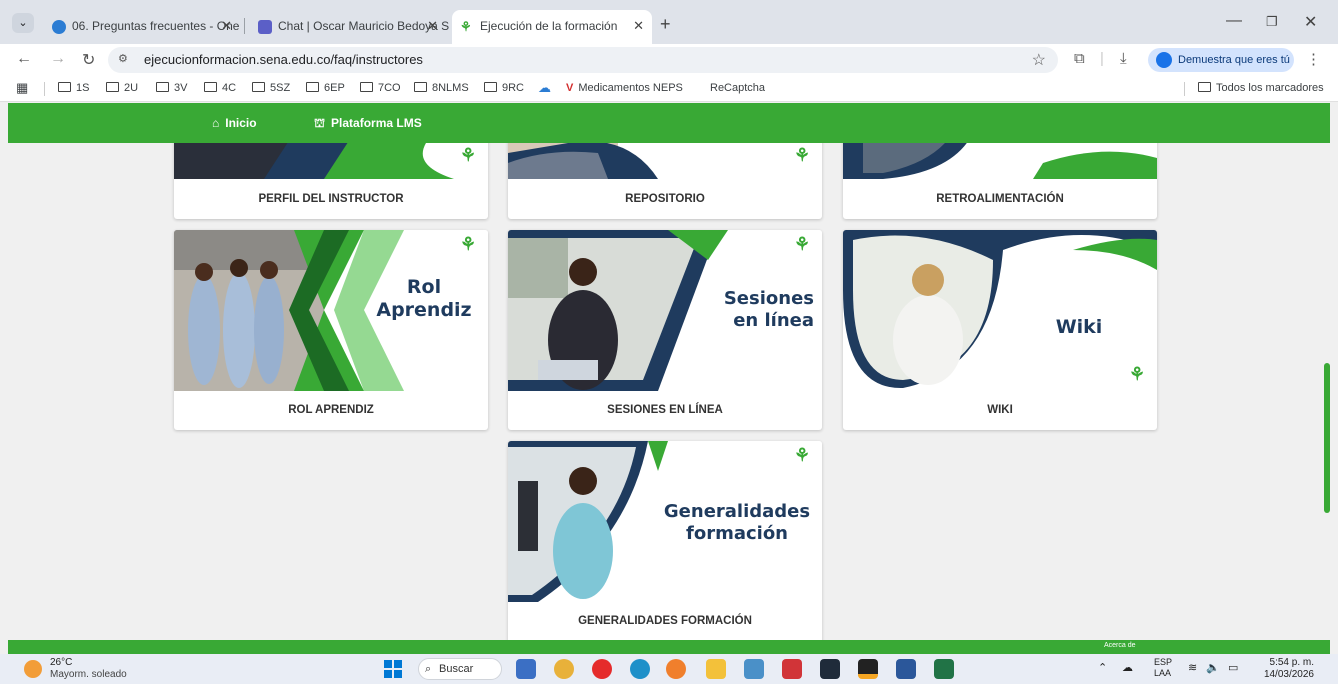  What do you see at coordinates (1163, 662) in the screenshot?
I see `lang-primary: ESP` at bounding box center [1163, 662].